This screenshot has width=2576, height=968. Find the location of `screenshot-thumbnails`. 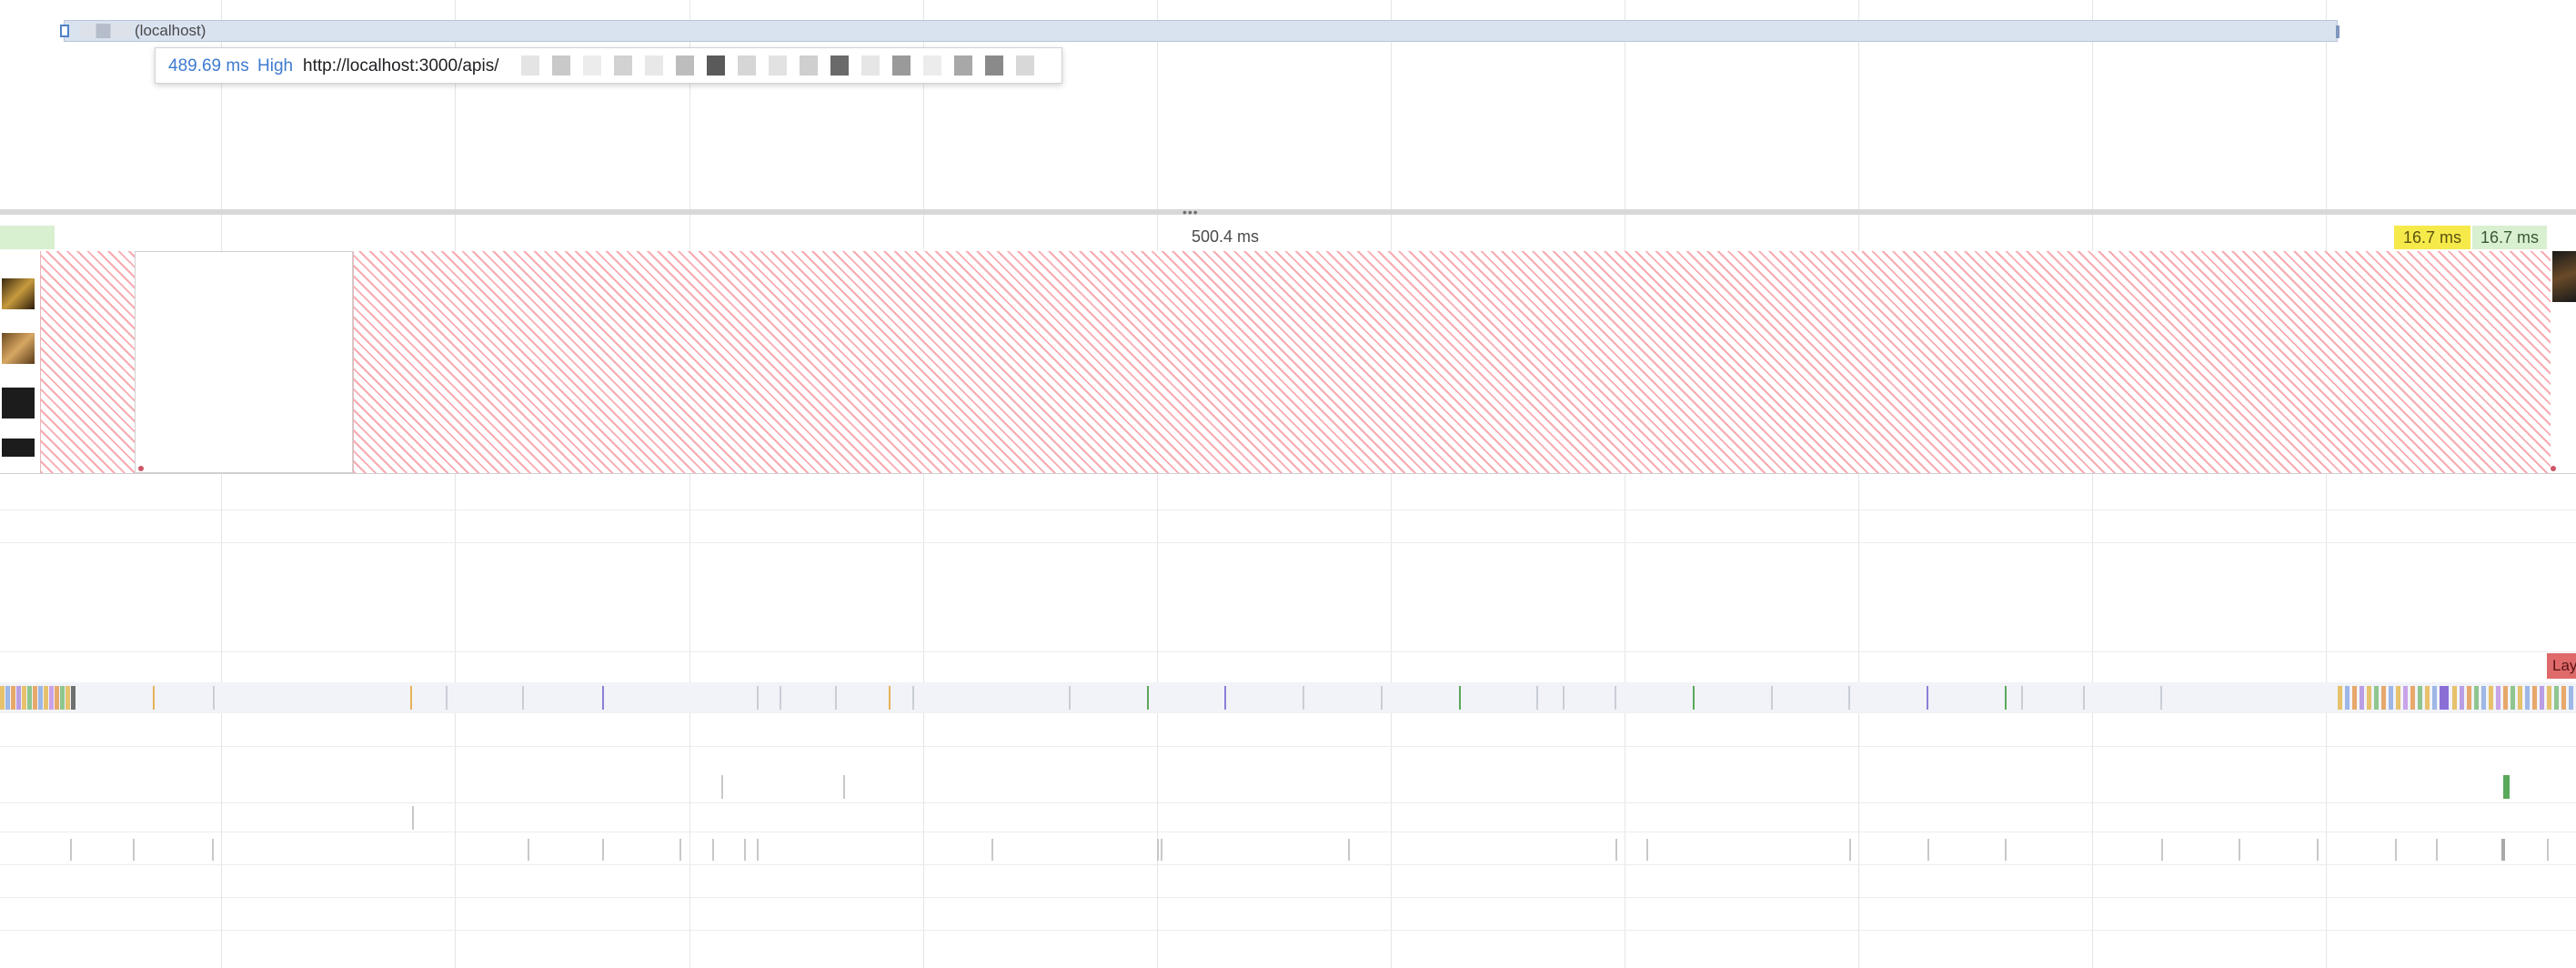

screenshot-thumbnails is located at coordinates (20, 362).